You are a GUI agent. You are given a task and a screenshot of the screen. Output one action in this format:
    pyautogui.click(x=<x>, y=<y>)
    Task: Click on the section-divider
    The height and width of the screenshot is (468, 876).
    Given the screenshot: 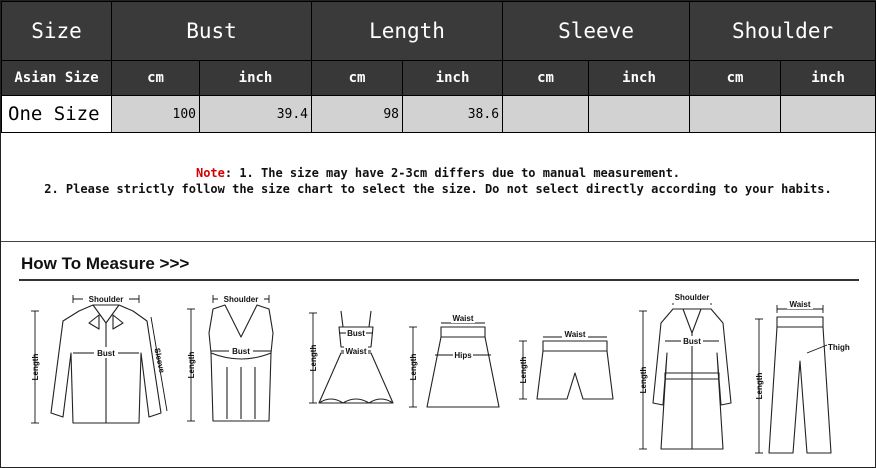 What is the action you would take?
    pyautogui.click(x=438, y=241)
    